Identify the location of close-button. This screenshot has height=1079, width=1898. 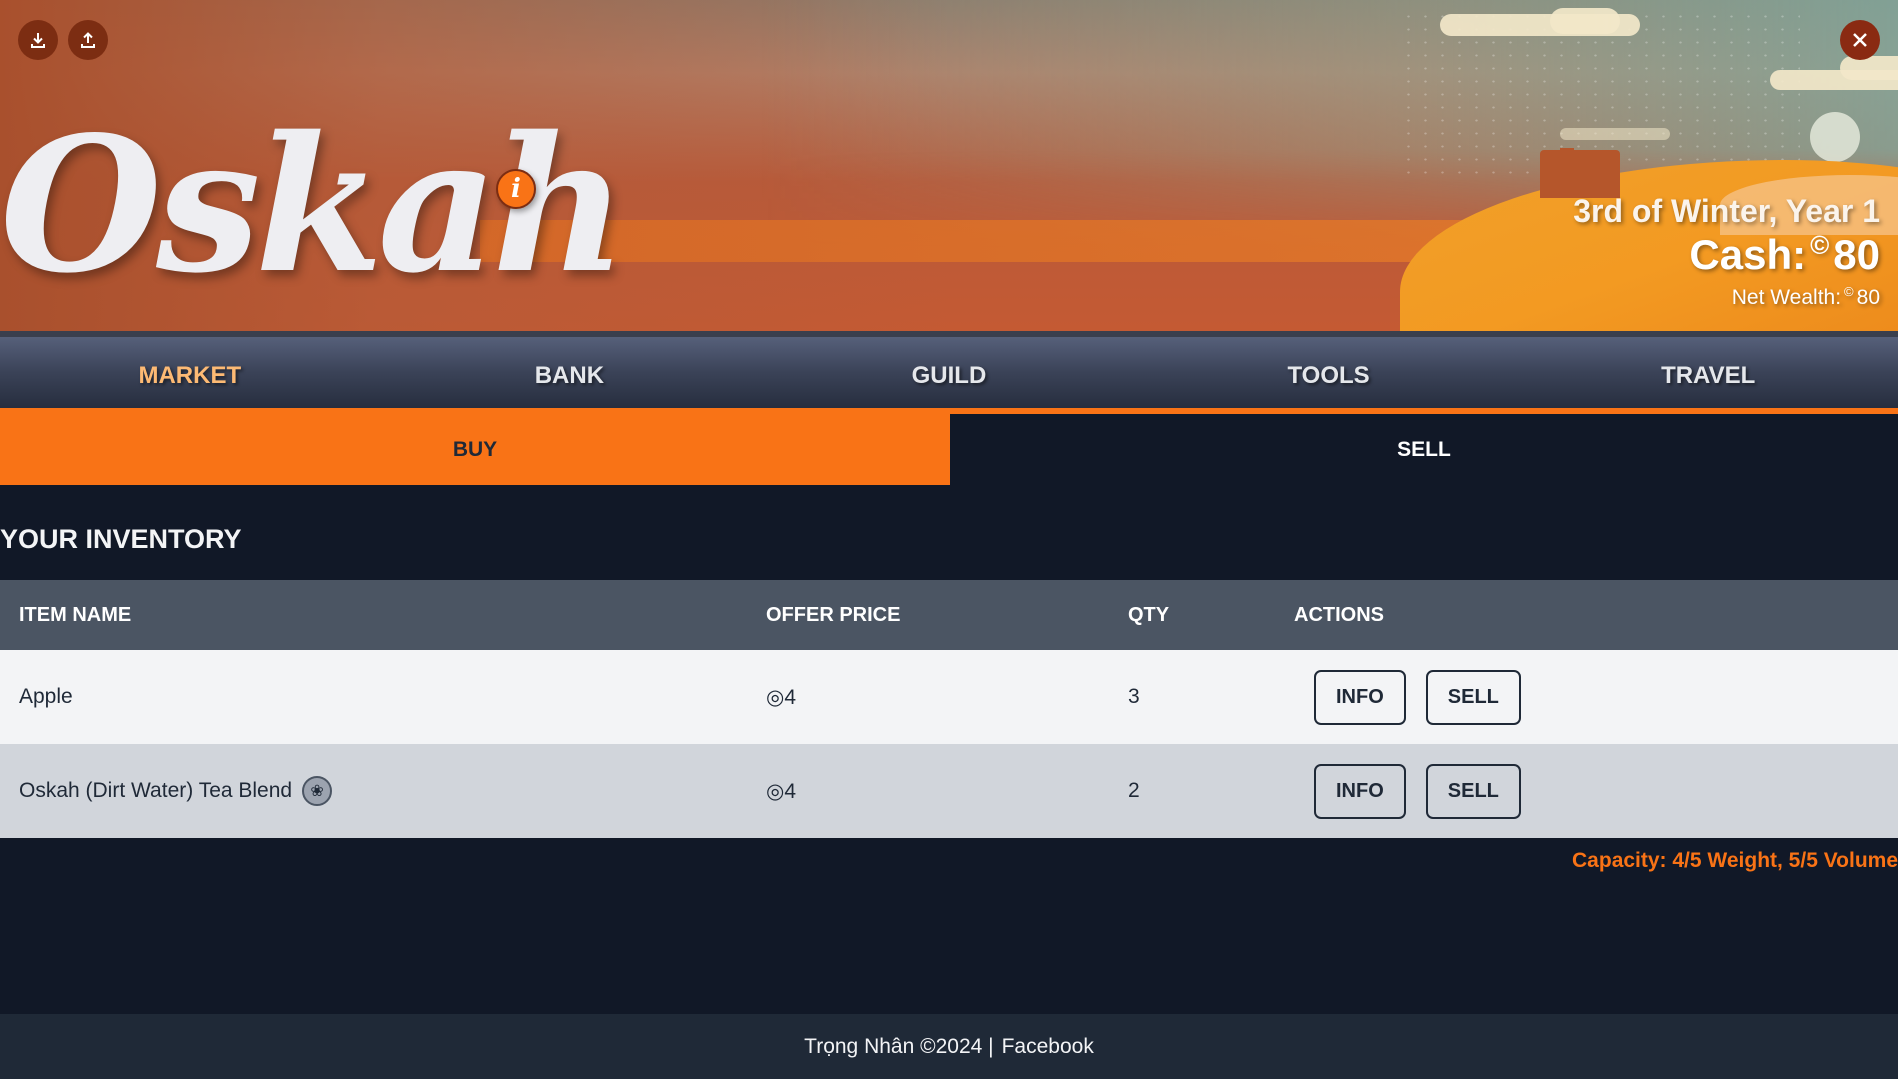
(1860, 40).